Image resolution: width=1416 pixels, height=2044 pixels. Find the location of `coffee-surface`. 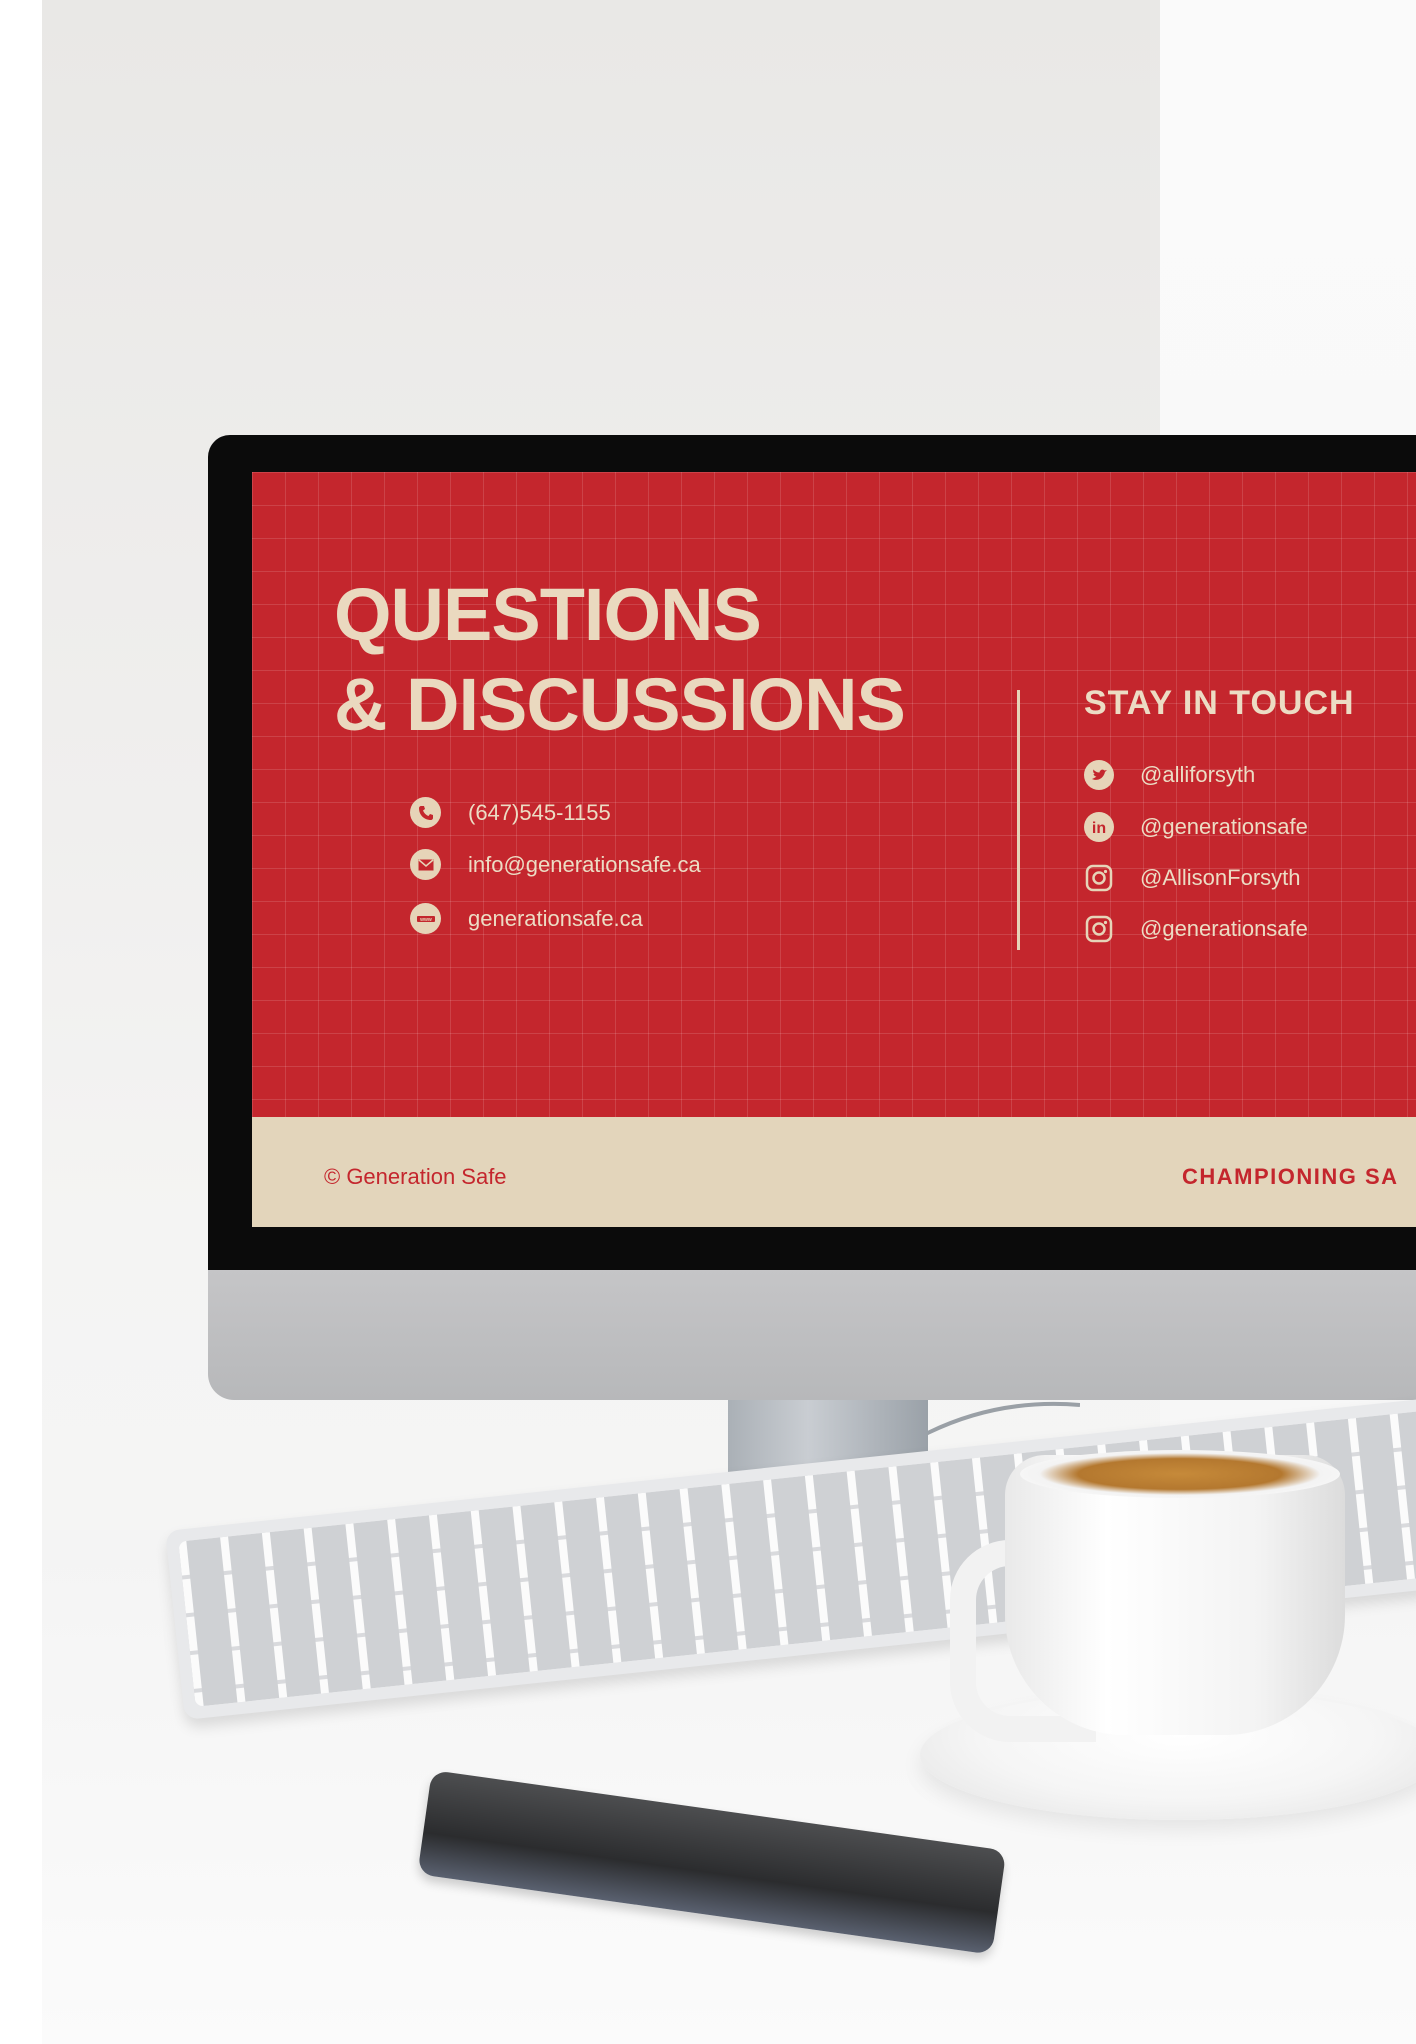

coffee-surface is located at coordinates (1180, 1474).